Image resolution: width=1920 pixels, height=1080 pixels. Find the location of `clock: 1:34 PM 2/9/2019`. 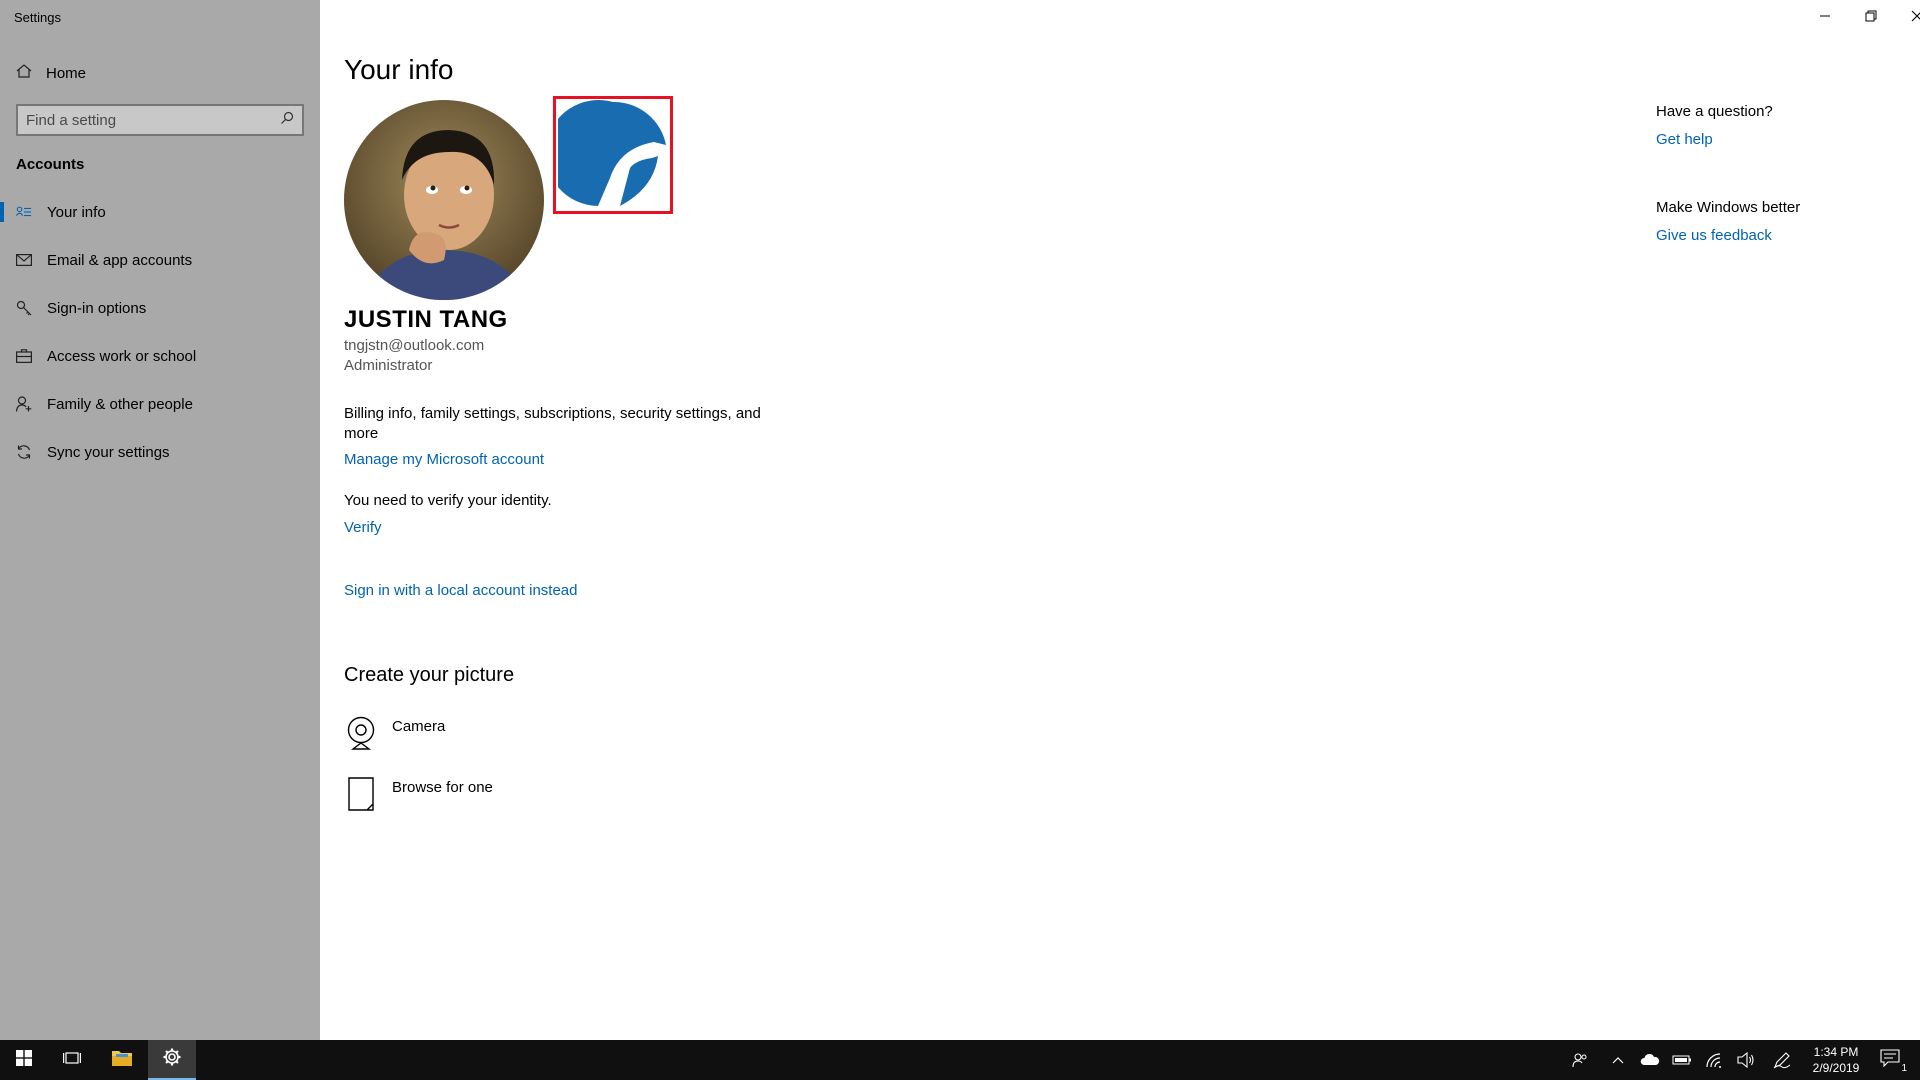

clock: 1:34 PM 2/9/2019 is located at coordinates (1836, 1060).